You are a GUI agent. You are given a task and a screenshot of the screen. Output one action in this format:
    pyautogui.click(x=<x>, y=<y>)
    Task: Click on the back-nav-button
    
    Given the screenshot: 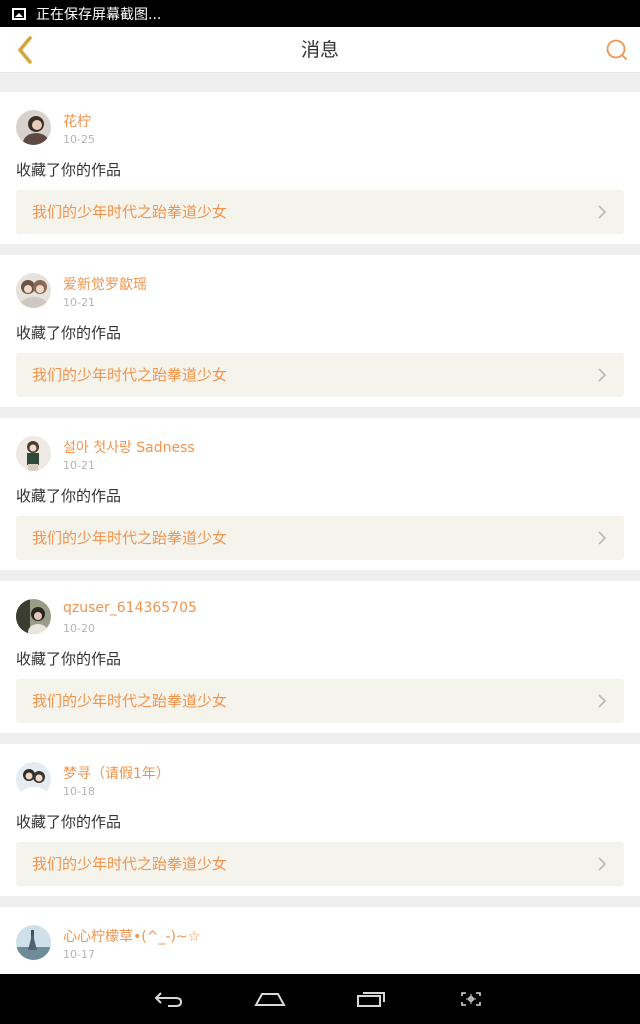 What is the action you would take?
    pyautogui.click(x=169, y=999)
    